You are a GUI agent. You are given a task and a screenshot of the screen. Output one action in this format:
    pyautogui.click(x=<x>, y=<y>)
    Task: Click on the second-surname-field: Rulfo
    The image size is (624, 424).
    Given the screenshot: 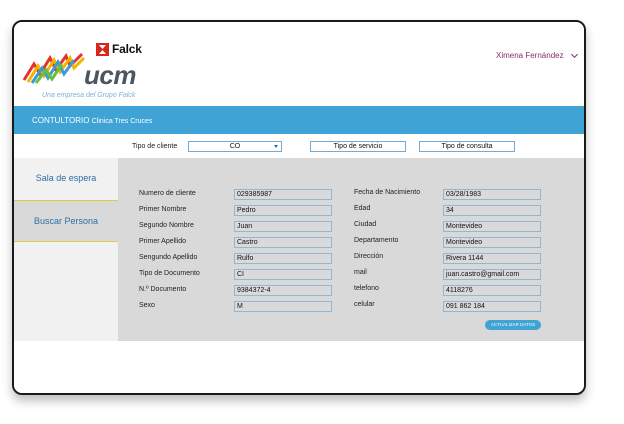 What is the action you would take?
    pyautogui.click(x=283, y=258)
    